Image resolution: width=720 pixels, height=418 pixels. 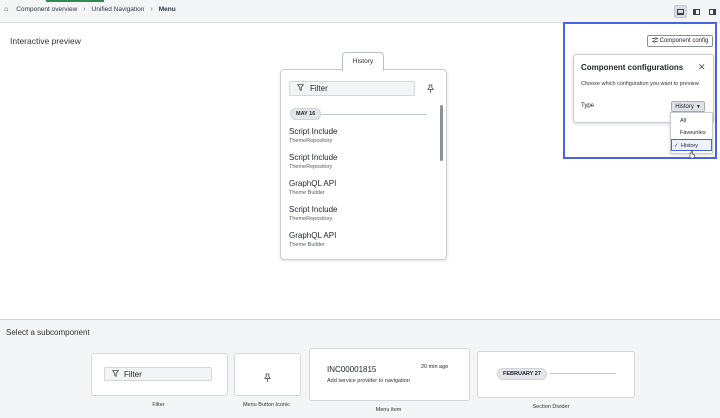 I want to click on subcomponent-caption: Menu Button Iconic, so click(x=266, y=405).